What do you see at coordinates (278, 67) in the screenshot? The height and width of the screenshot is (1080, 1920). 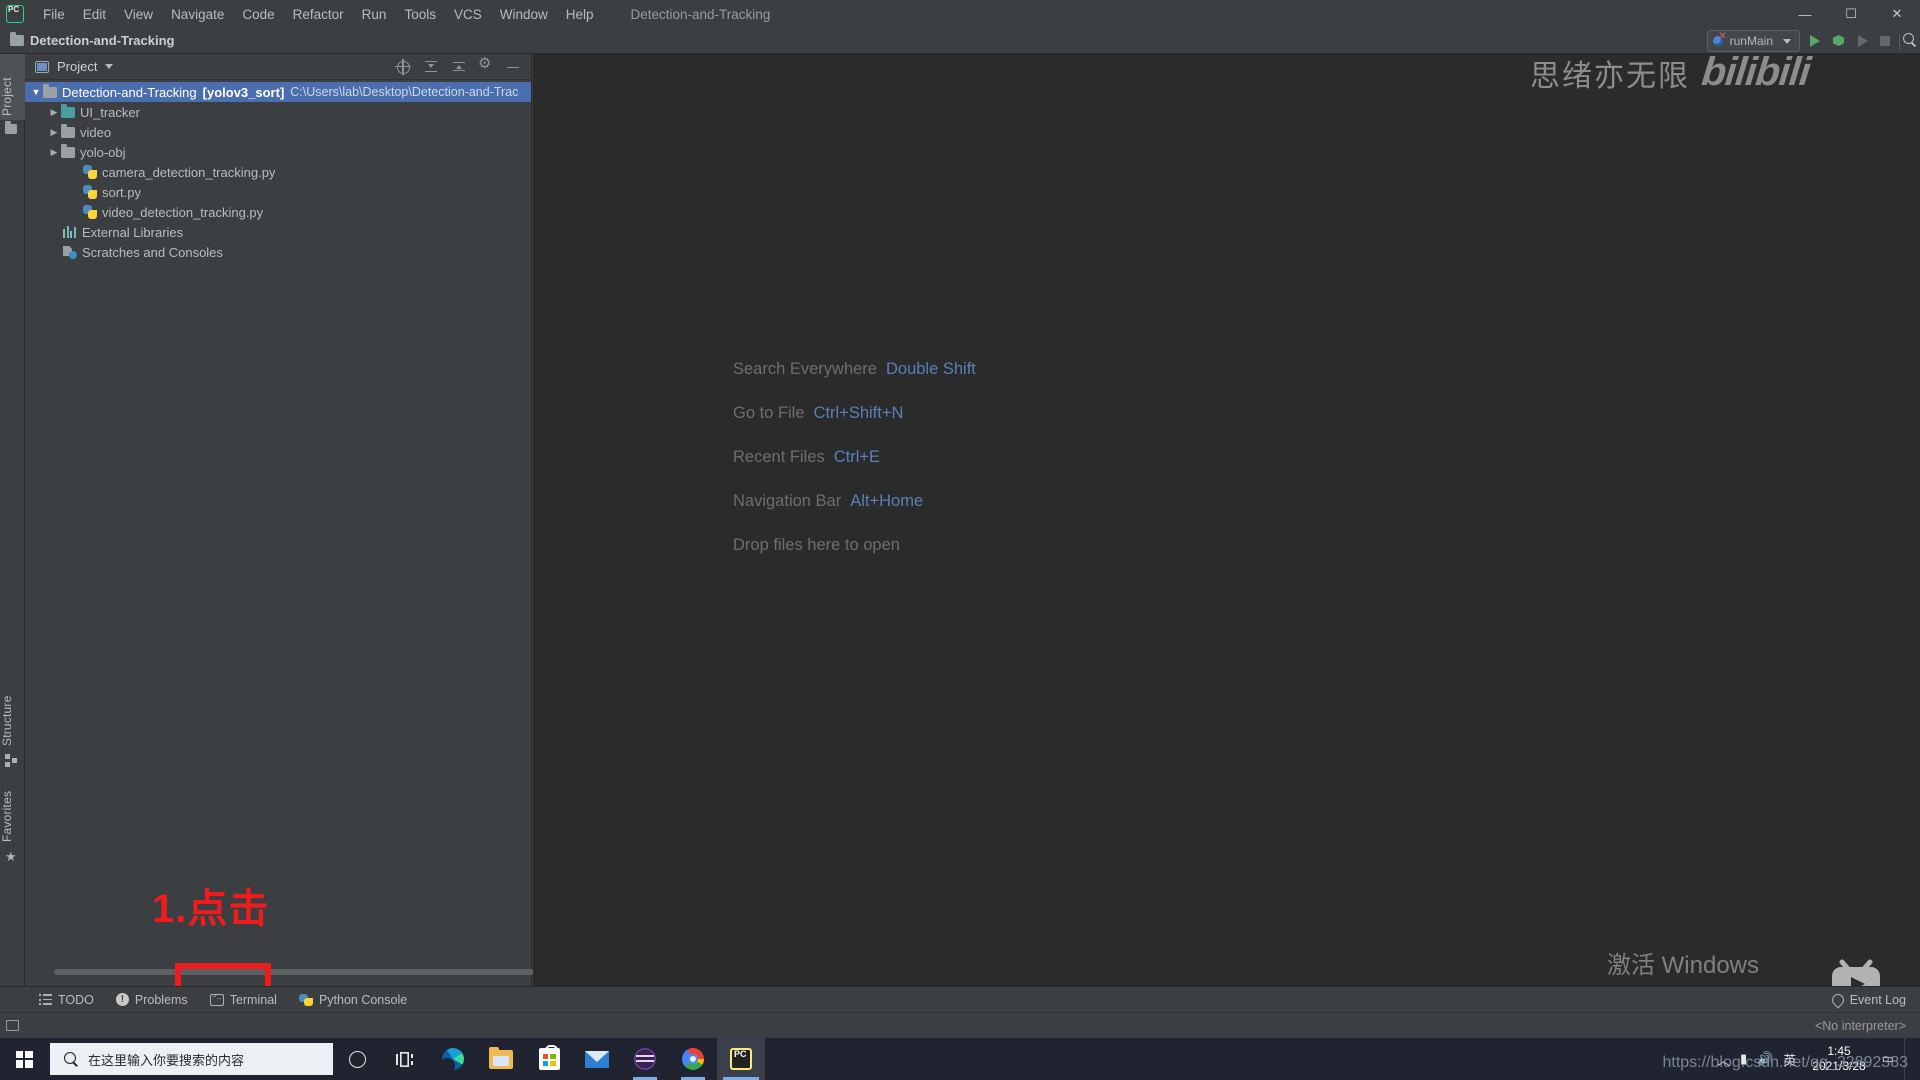 I see `project-panel-header: Project` at bounding box center [278, 67].